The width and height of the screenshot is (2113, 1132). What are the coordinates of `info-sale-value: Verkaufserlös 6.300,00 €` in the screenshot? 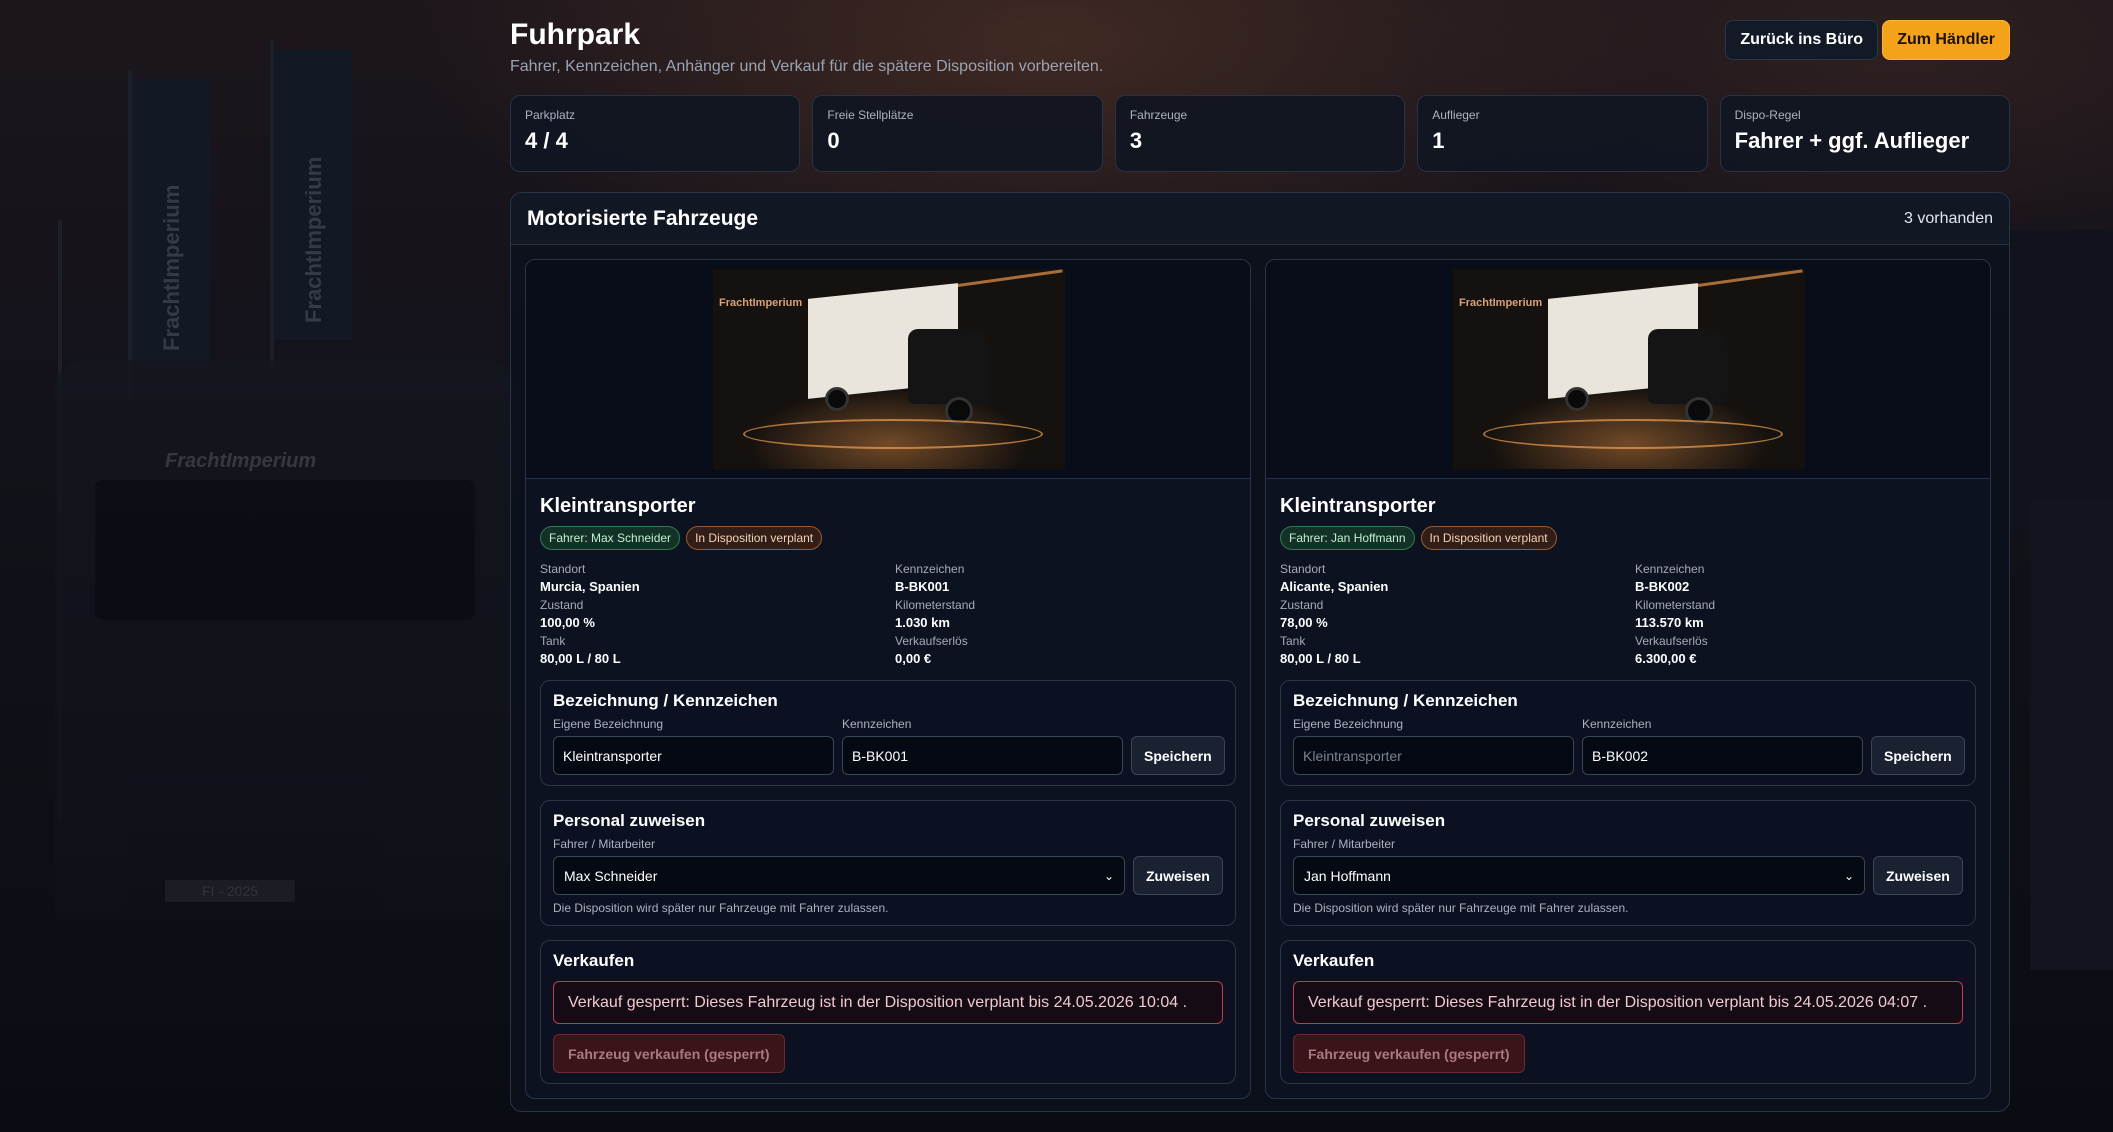 It's located at (1671, 650).